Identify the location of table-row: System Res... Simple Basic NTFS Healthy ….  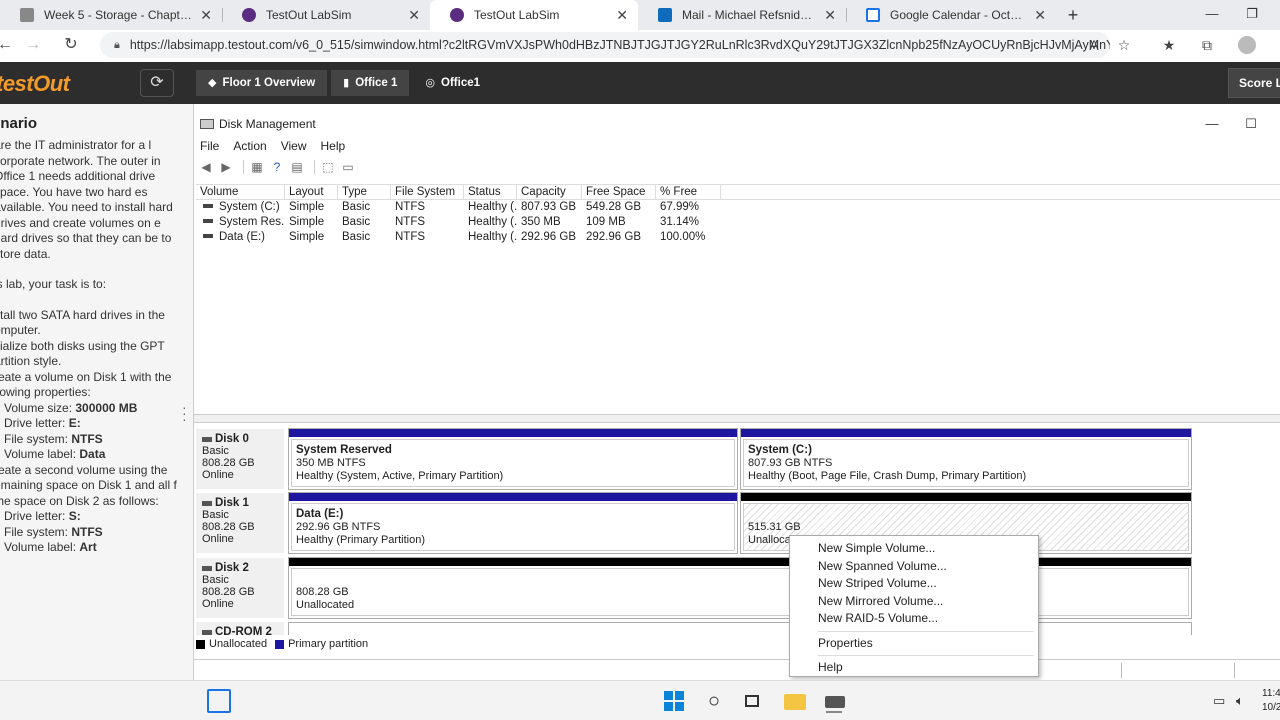
(738, 222).